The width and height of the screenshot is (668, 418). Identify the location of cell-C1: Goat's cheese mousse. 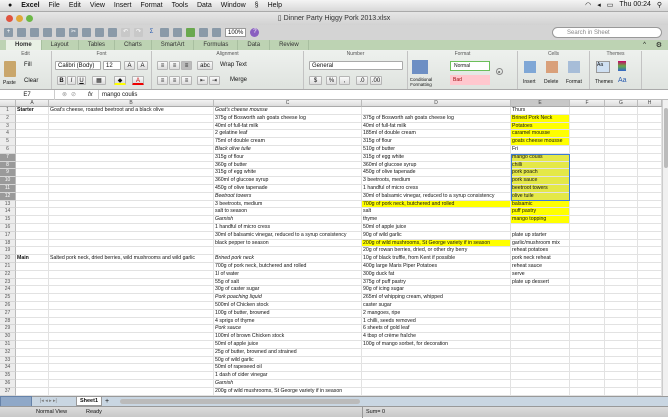
(288, 111).